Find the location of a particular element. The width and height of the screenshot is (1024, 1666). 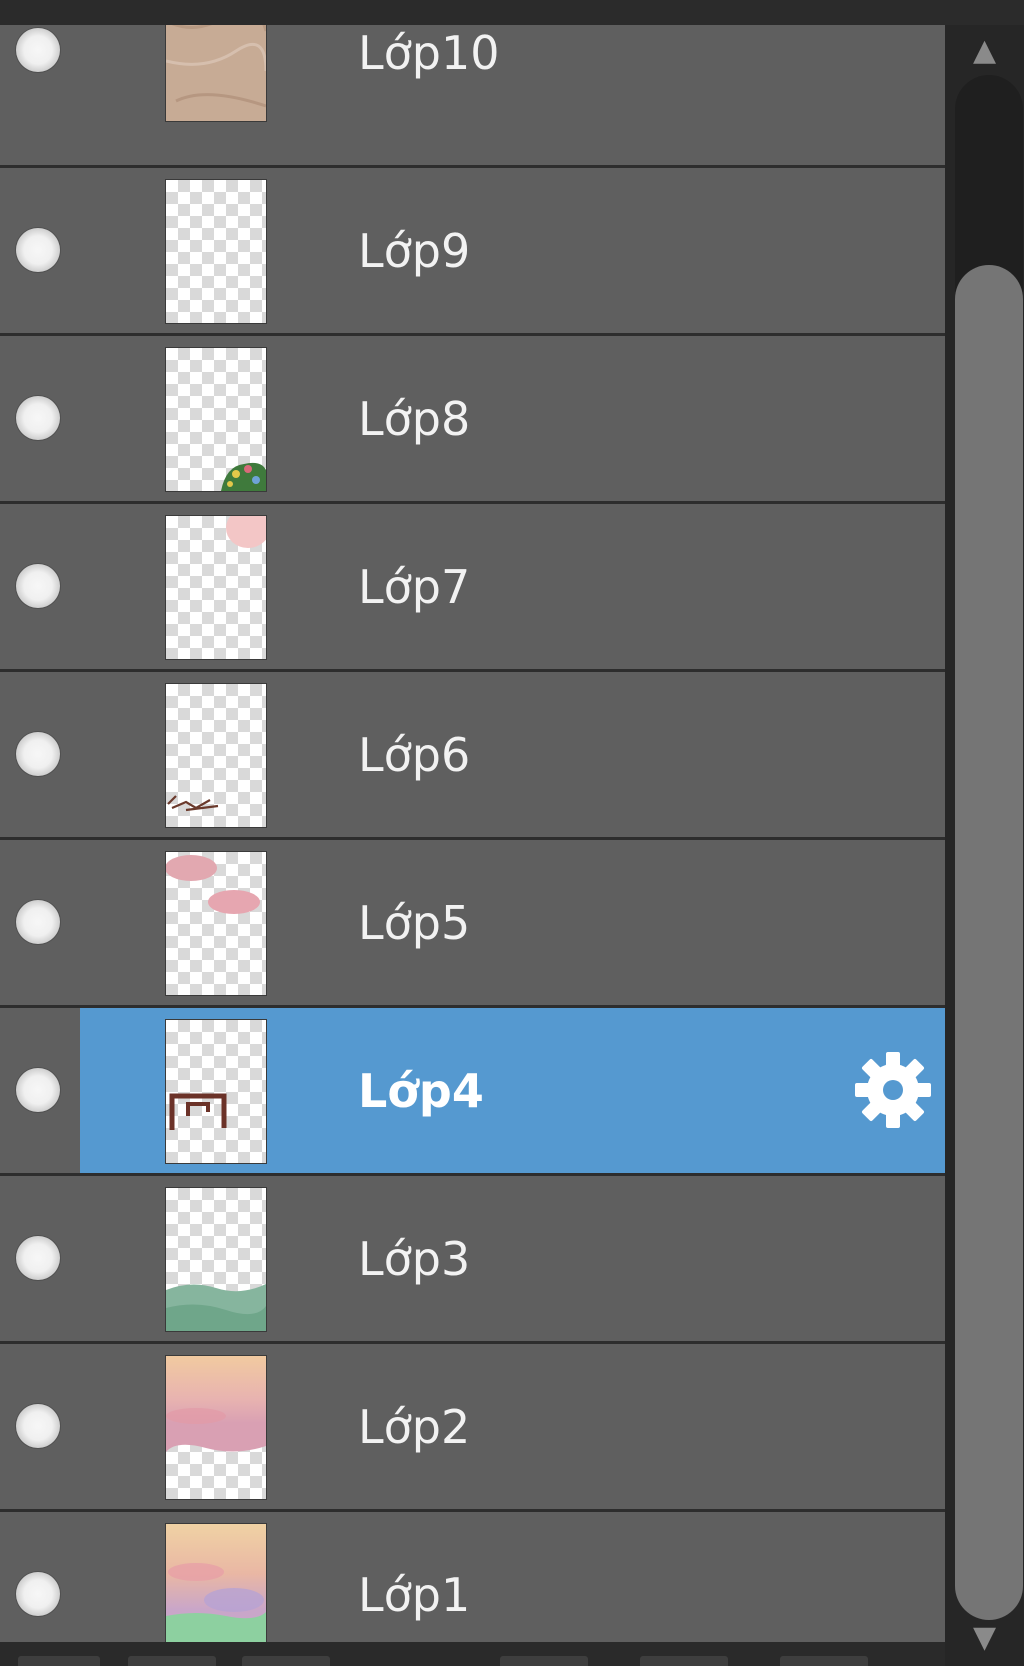

layer-name: Lớp1 is located at coordinates (414, 1595).